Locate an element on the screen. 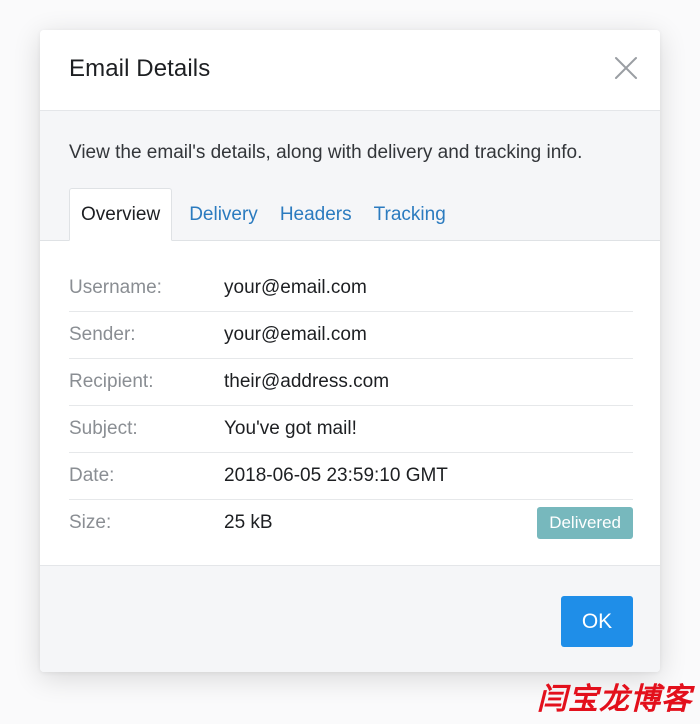 This screenshot has width=700, height=724. detail-label: Sender: is located at coordinates (102, 334).